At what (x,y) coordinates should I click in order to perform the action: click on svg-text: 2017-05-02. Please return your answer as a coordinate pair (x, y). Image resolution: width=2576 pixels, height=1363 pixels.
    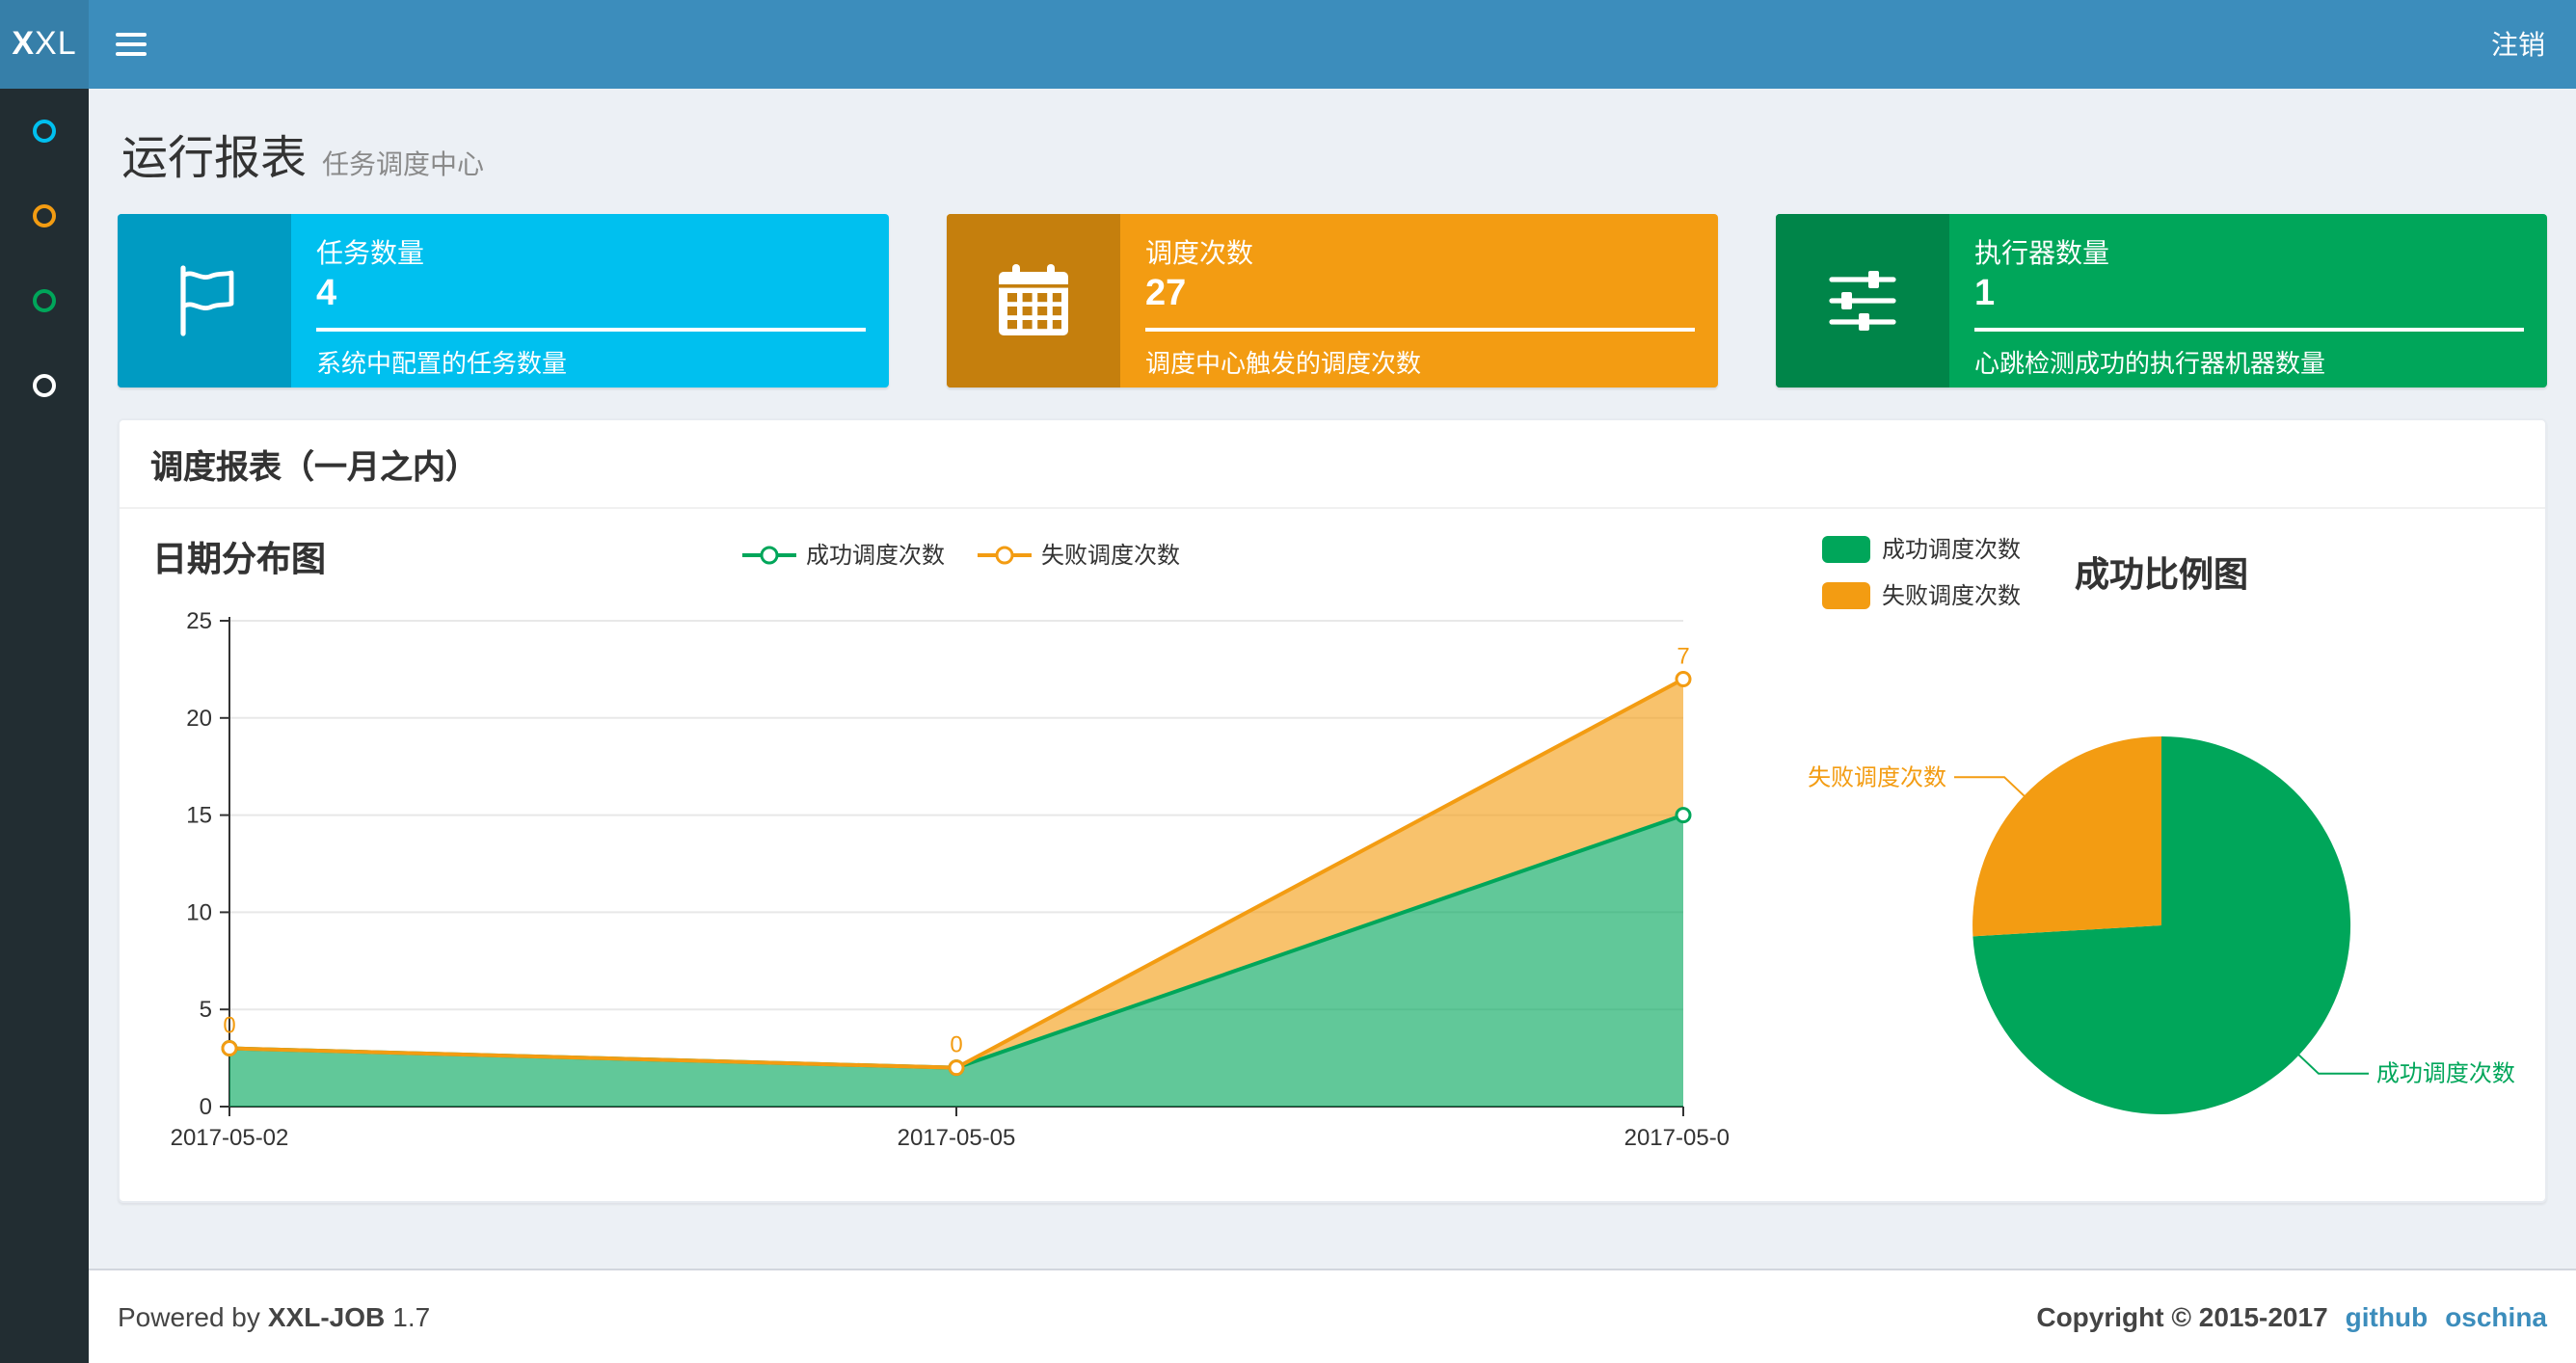
    Looking at the image, I should click on (230, 1138).